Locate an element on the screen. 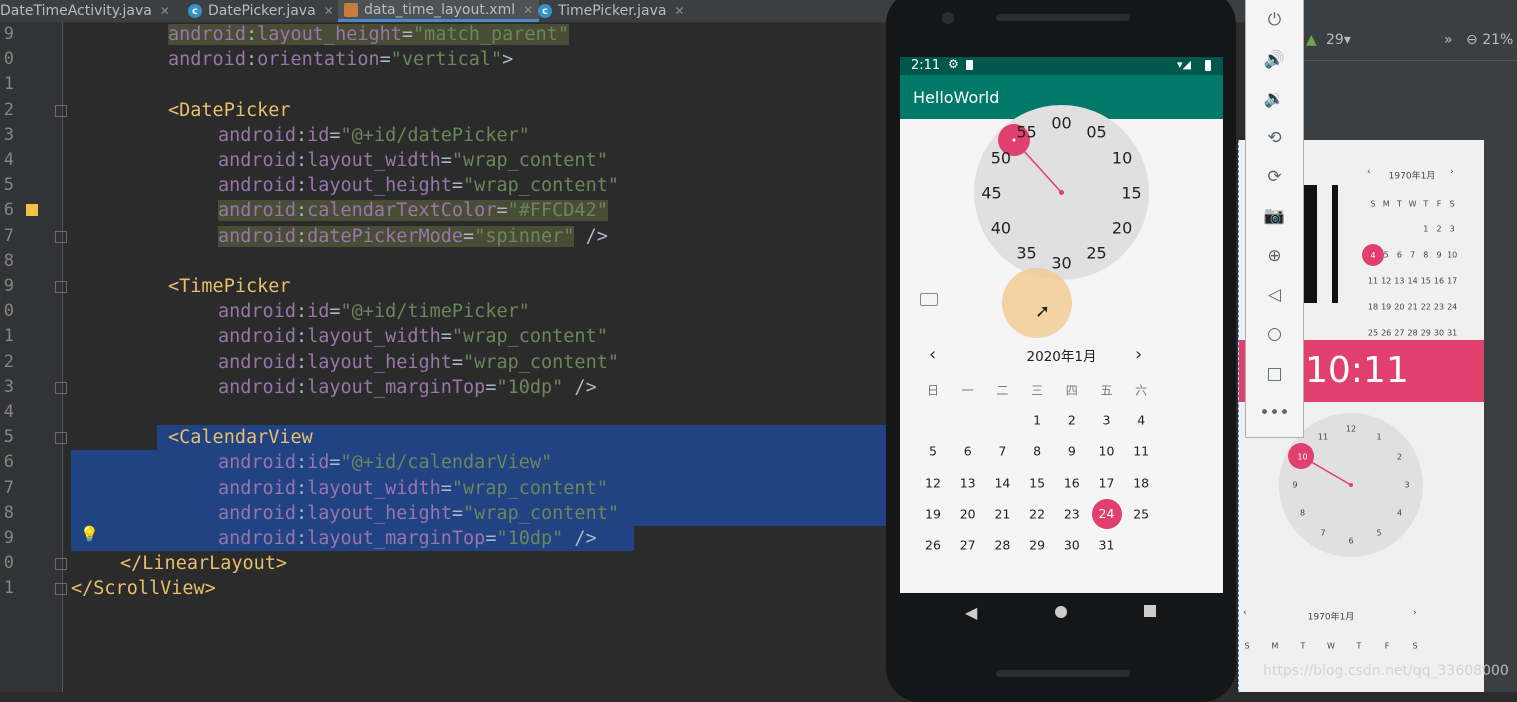  calendar-day: 23 is located at coordinates (1072, 513).